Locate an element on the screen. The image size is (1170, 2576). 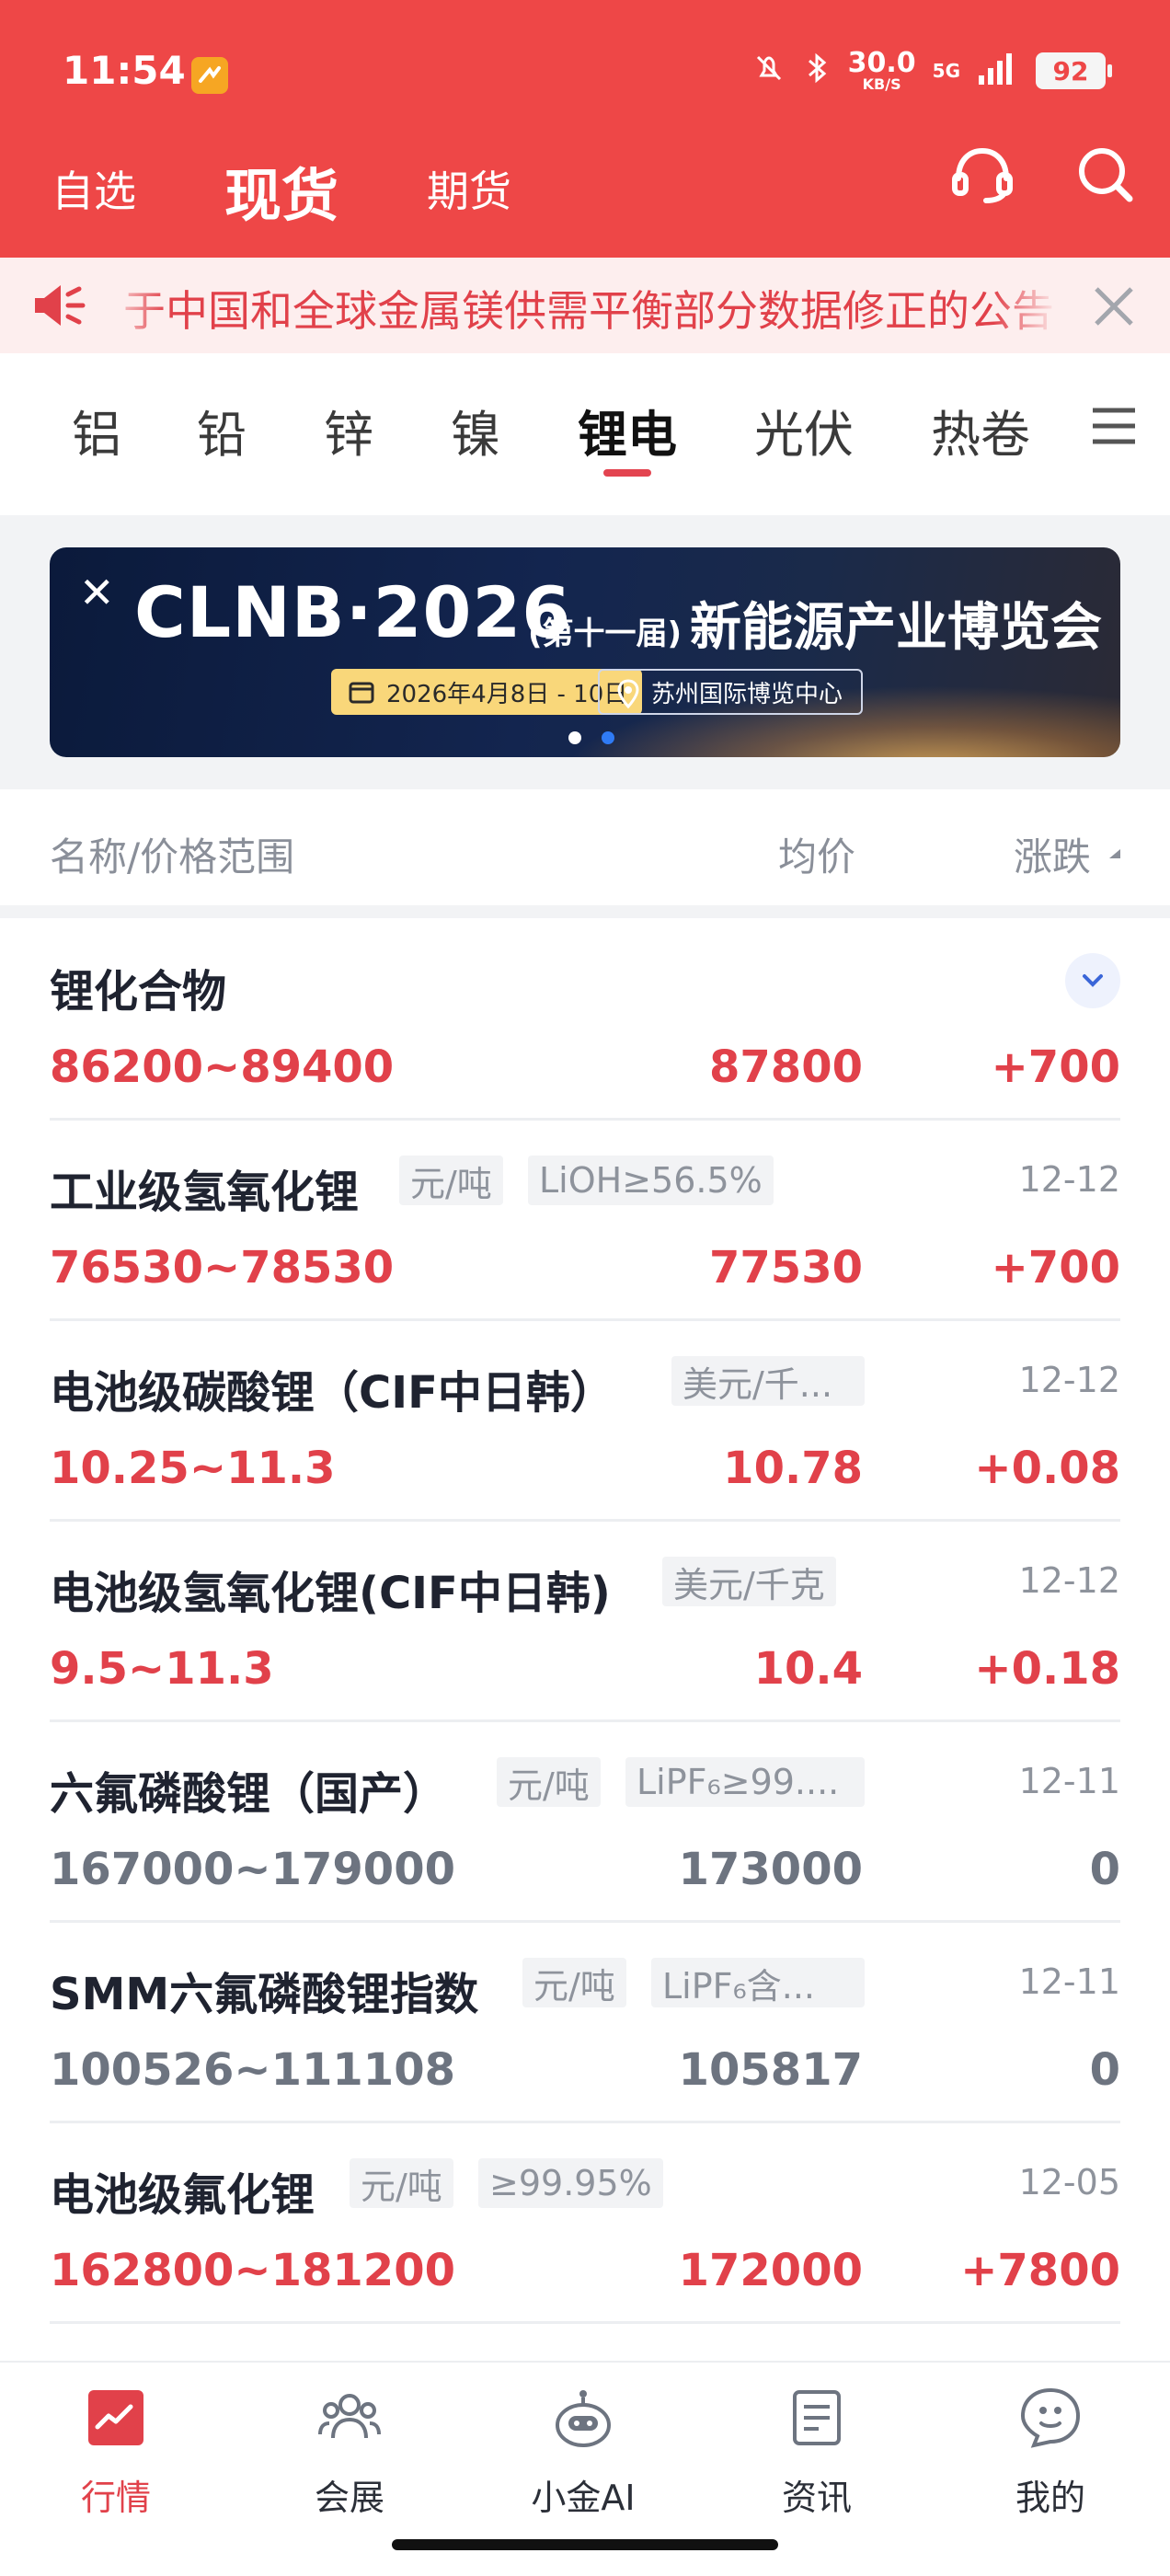
category-tabs: 铝 铅 锌 镍 锂电 光伏 热卷 is located at coordinates (585, 434).